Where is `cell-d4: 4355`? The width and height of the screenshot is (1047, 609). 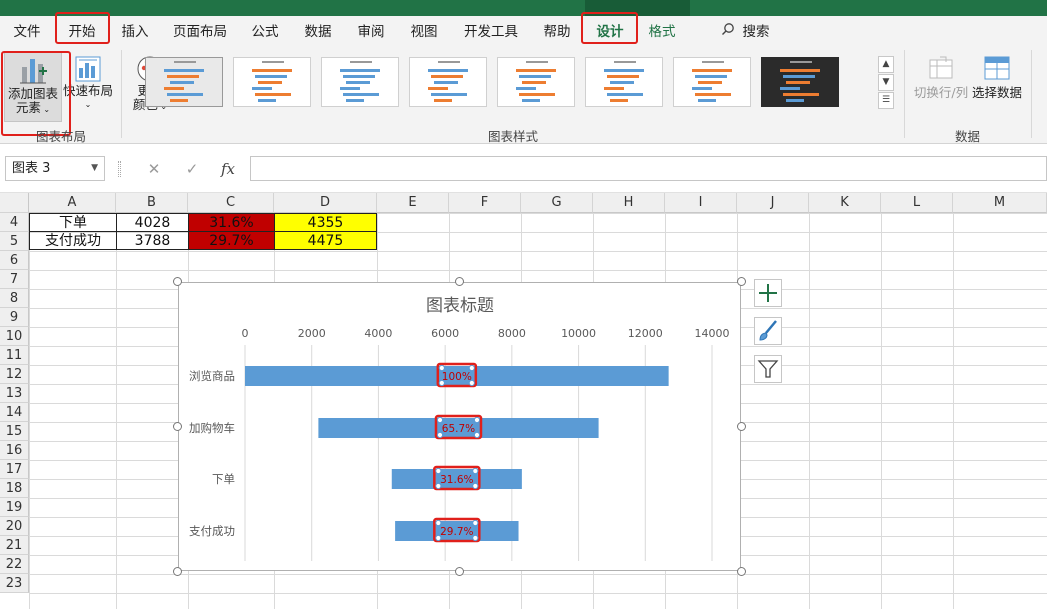
cell-d4: 4355 is located at coordinates (325, 222).